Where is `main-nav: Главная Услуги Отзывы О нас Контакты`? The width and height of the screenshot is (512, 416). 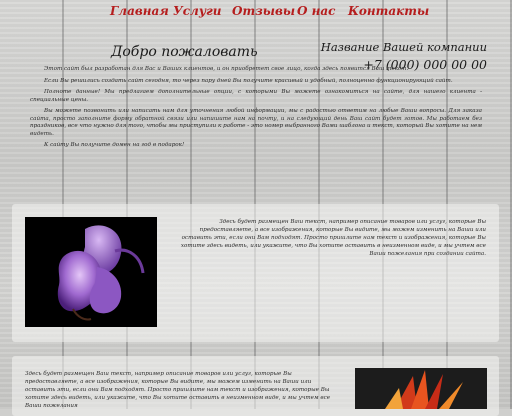
main-nav: Главная Услуги Отзывы О нас Контакты is located at coordinates (256, 12).